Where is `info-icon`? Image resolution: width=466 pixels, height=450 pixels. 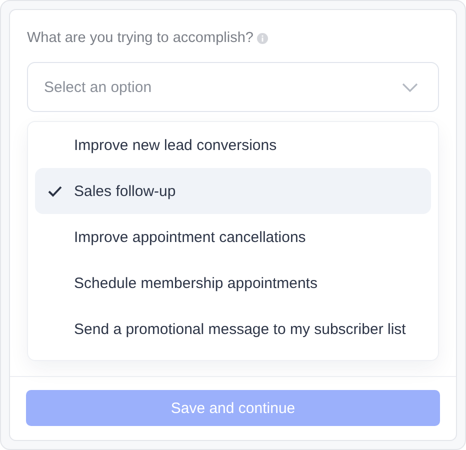 info-icon is located at coordinates (262, 38).